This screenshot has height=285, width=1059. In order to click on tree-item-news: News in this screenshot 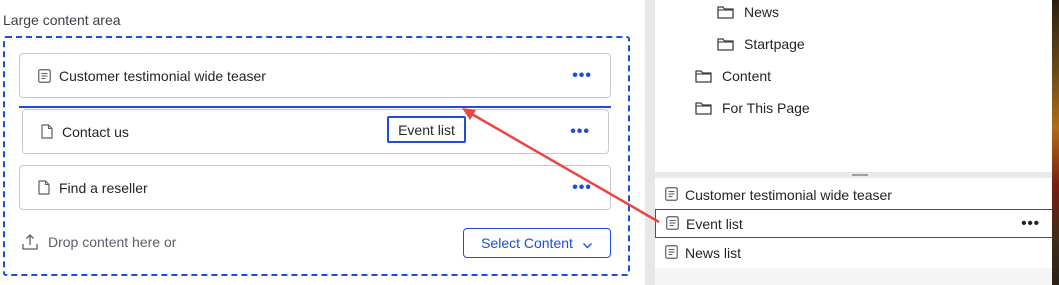, I will do `click(748, 12)`.